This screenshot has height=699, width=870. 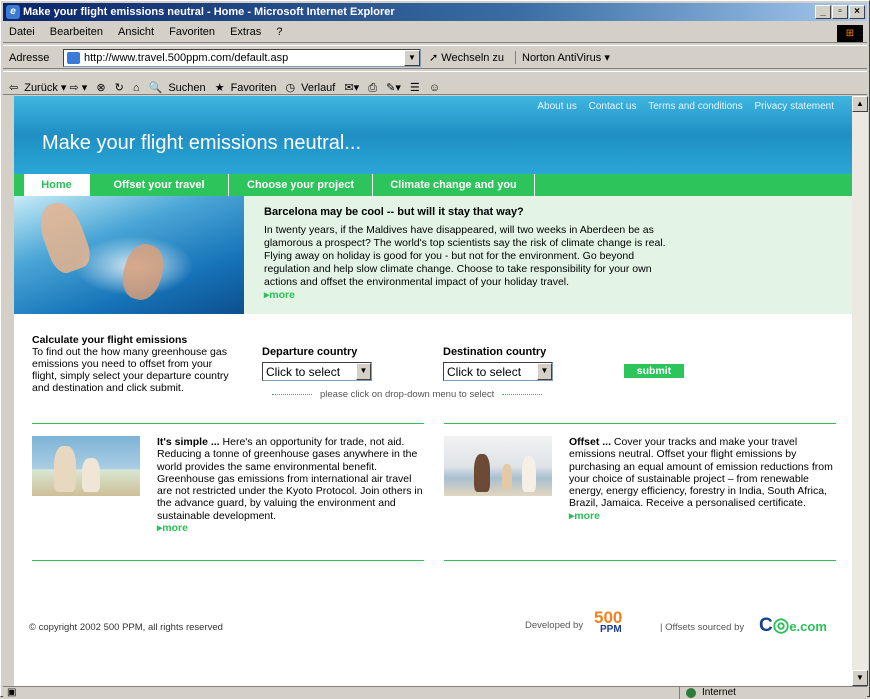 I want to click on menu-favoriten: Favoriten, so click(x=192, y=32).